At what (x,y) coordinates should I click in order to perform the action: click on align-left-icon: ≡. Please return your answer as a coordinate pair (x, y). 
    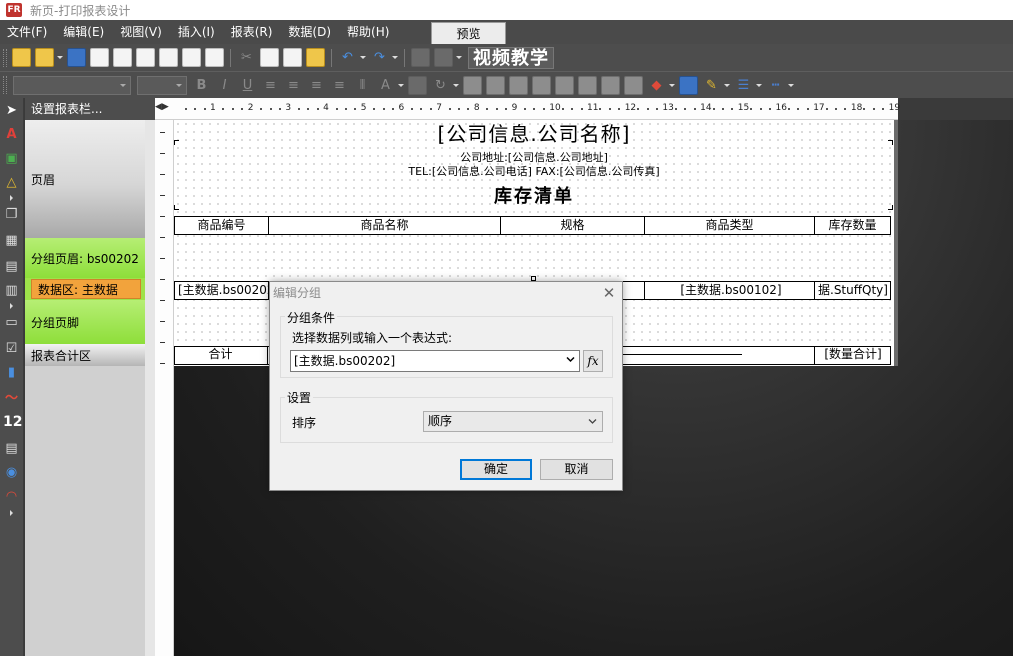
    Looking at the image, I should click on (270, 85).